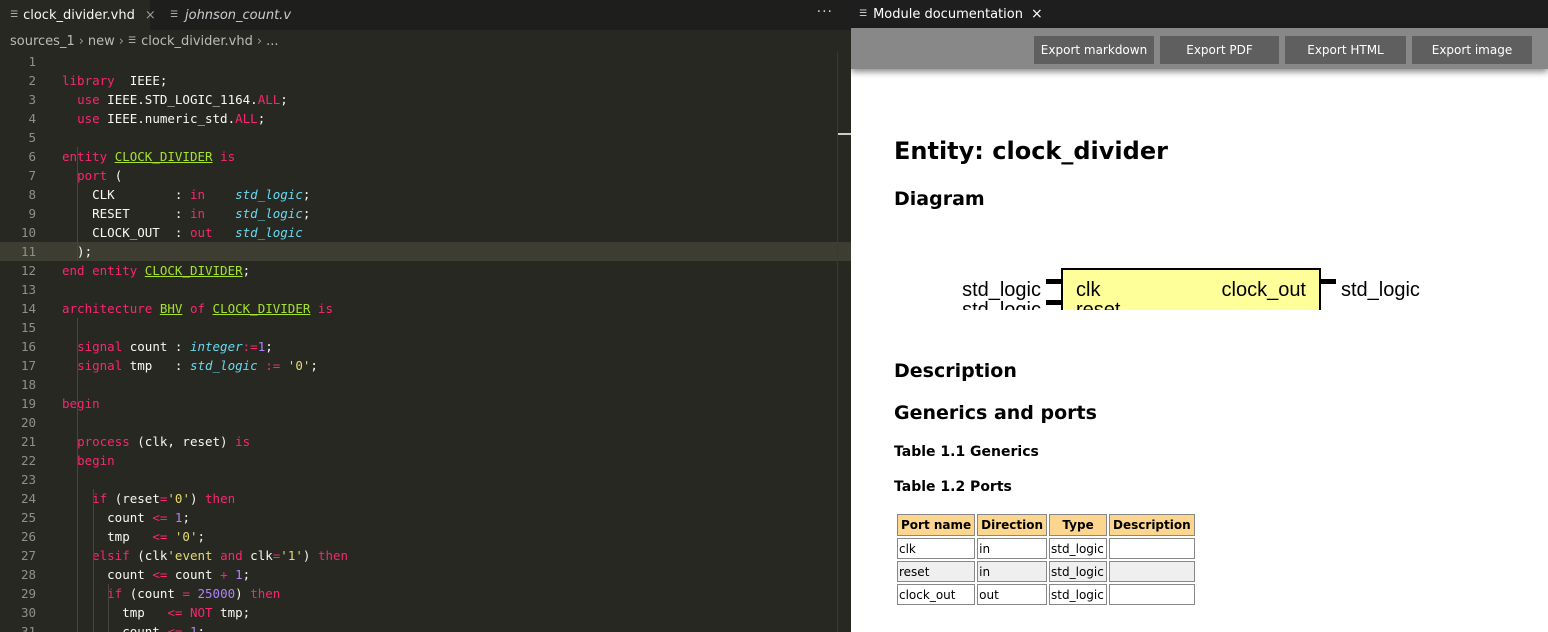 This screenshot has height=632, width=1548. Describe the element at coordinates (28, 308) in the screenshot. I see `line-number: 14` at that location.